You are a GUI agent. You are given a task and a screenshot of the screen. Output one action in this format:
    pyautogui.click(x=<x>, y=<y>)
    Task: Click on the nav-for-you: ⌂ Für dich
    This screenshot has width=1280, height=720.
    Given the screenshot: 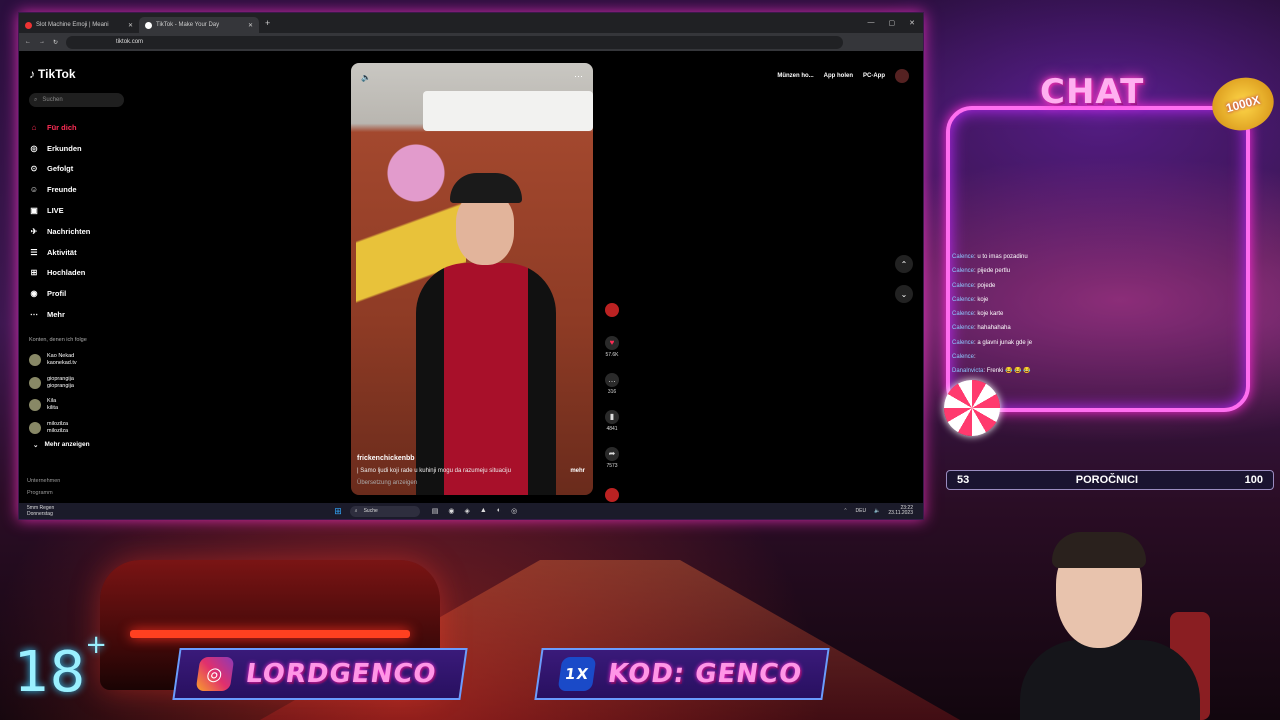 What is the action you would take?
    pyautogui.click(x=89, y=127)
    